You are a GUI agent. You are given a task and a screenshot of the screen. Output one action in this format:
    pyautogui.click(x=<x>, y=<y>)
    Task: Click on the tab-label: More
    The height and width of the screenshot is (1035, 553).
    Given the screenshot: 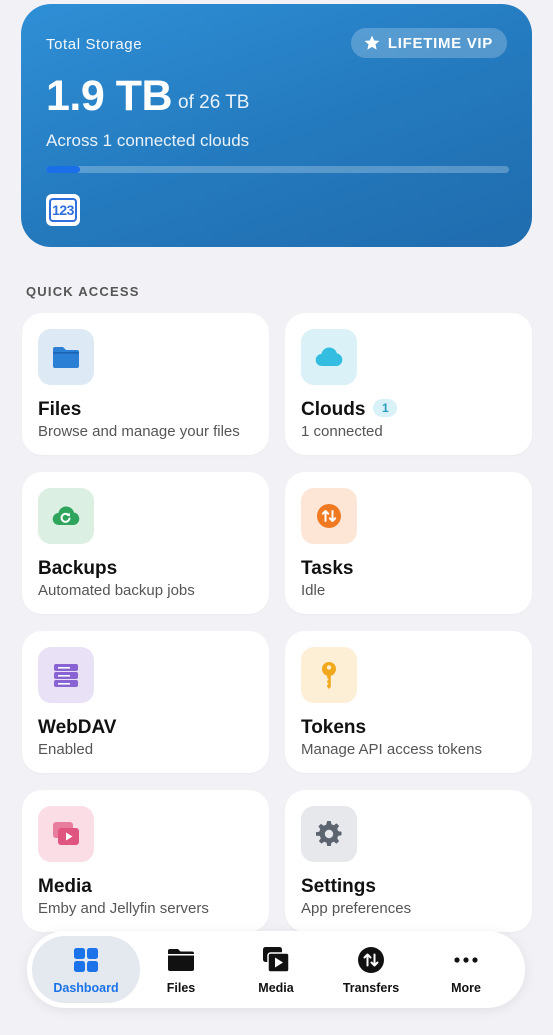 What is the action you would take?
    pyautogui.click(x=466, y=987)
    